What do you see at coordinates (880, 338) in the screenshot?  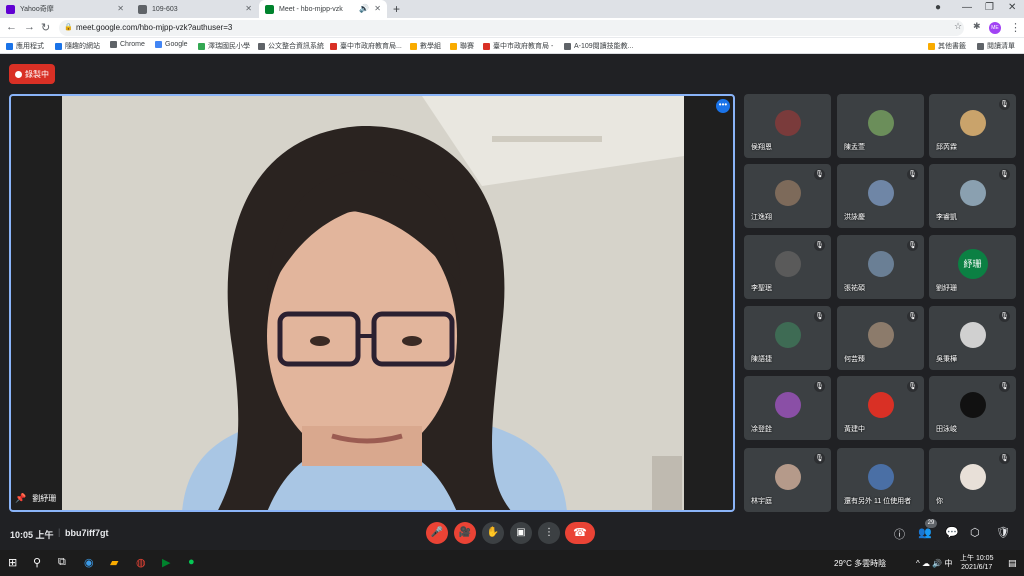 I see `participant-tile: 🎙 何芸臻` at bounding box center [880, 338].